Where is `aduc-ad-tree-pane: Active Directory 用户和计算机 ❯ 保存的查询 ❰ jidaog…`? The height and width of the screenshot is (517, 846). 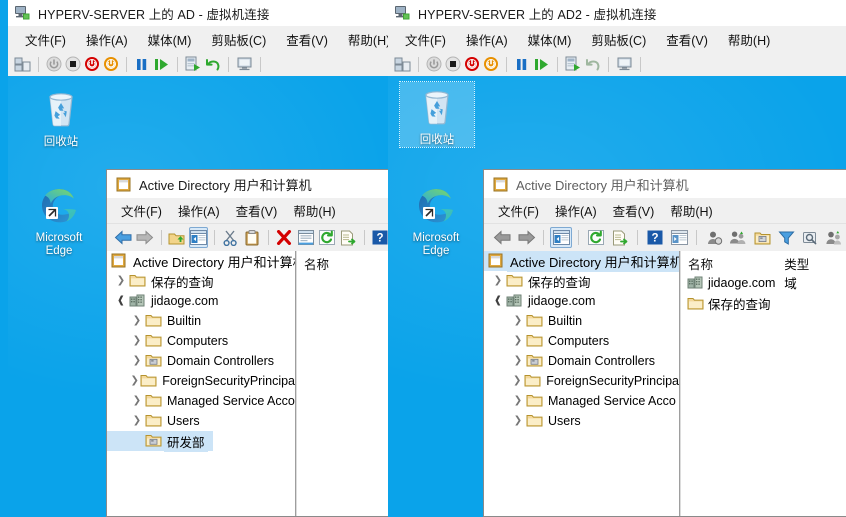 aduc-ad-tree-pane: Active Directory 用户和计算机 ❯ 保存的查询 ❰ jidaog… is located at coordinates (201, 383).